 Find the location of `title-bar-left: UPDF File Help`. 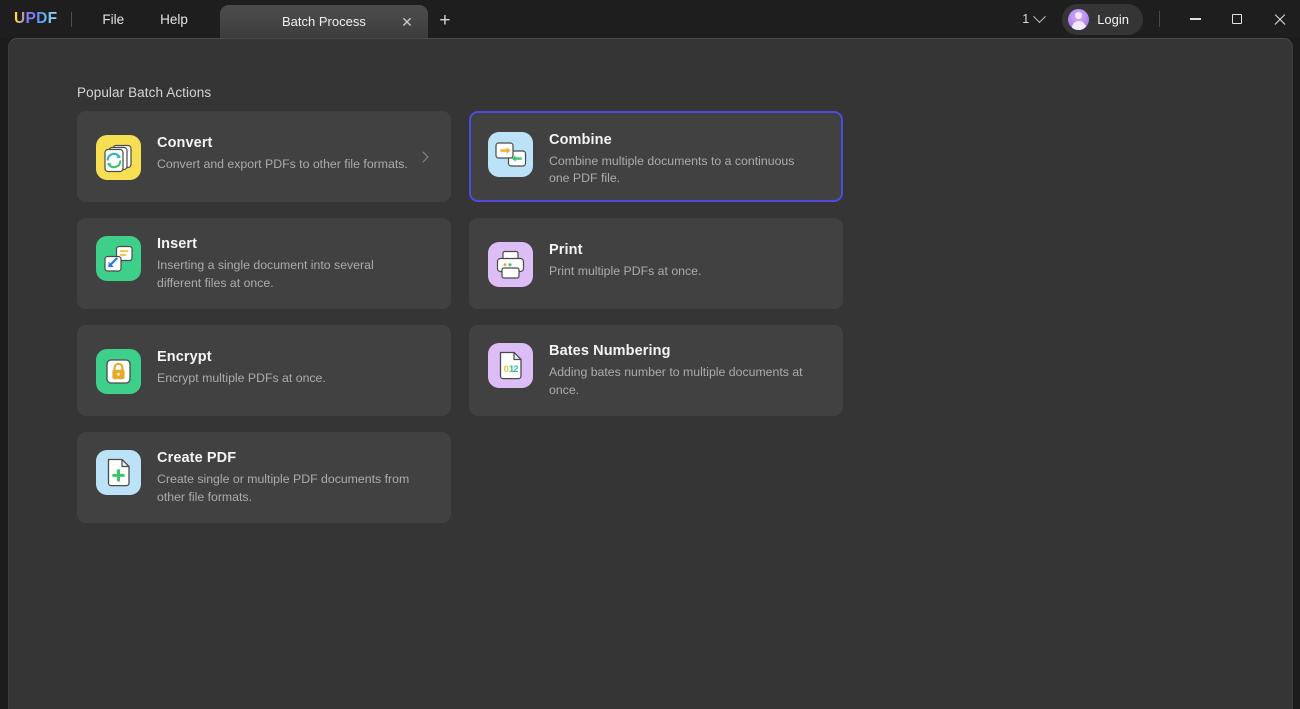

title-bar-left: UPDF File Help is located at coordinates (103, 19).